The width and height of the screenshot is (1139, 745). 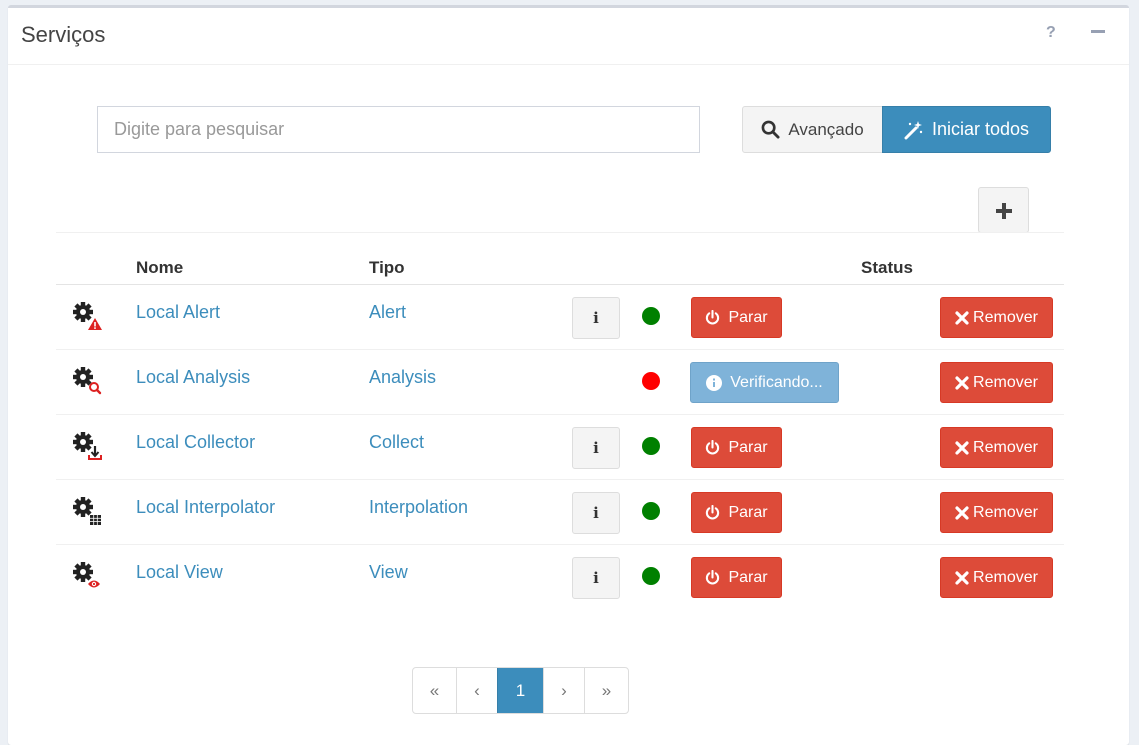 I want to click on page-current-button: 1, so click(x=520, y=690).